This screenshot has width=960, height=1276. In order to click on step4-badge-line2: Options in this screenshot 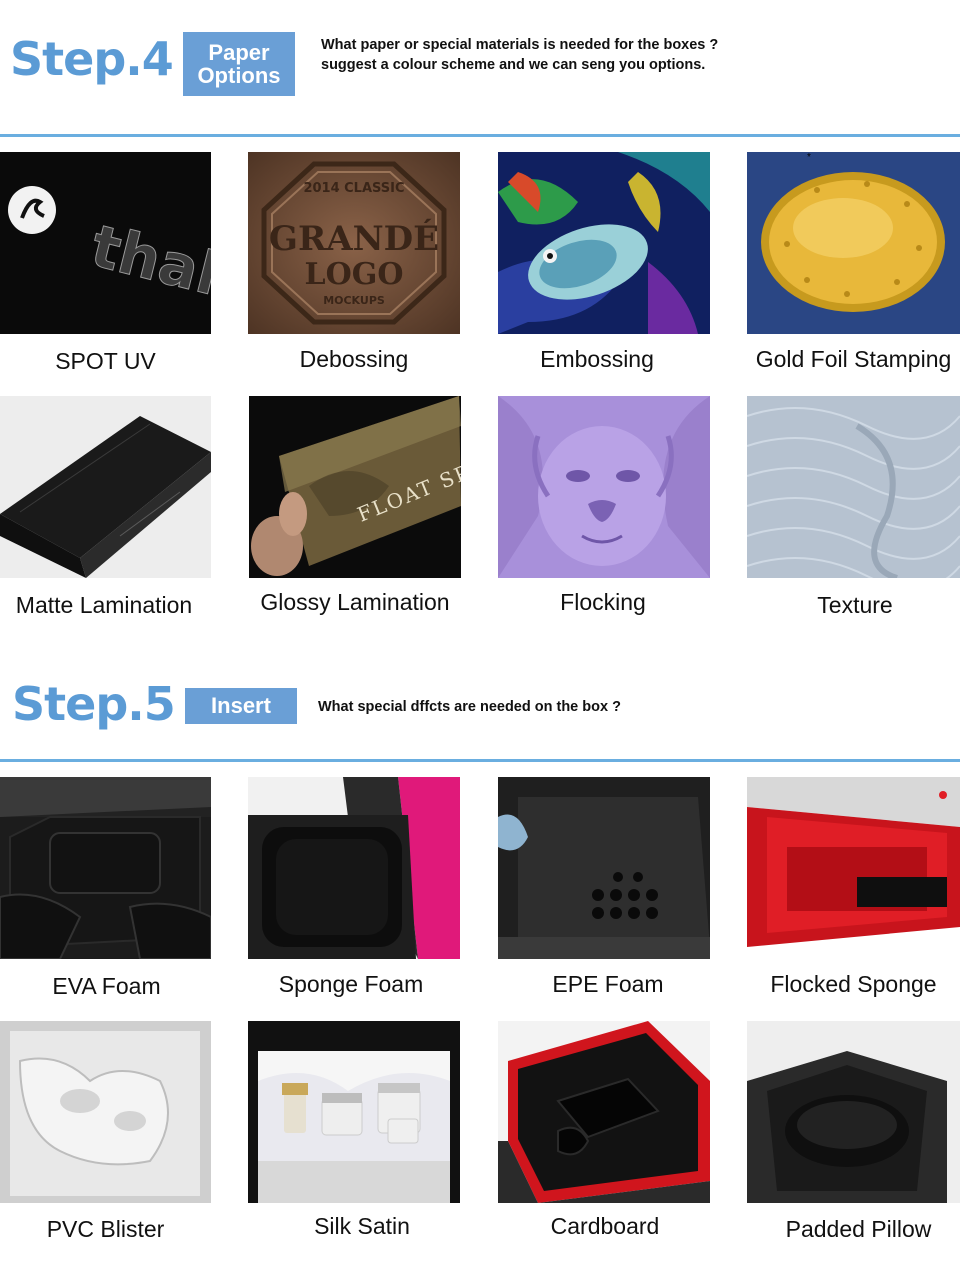, I will do `click(239, 75)`.